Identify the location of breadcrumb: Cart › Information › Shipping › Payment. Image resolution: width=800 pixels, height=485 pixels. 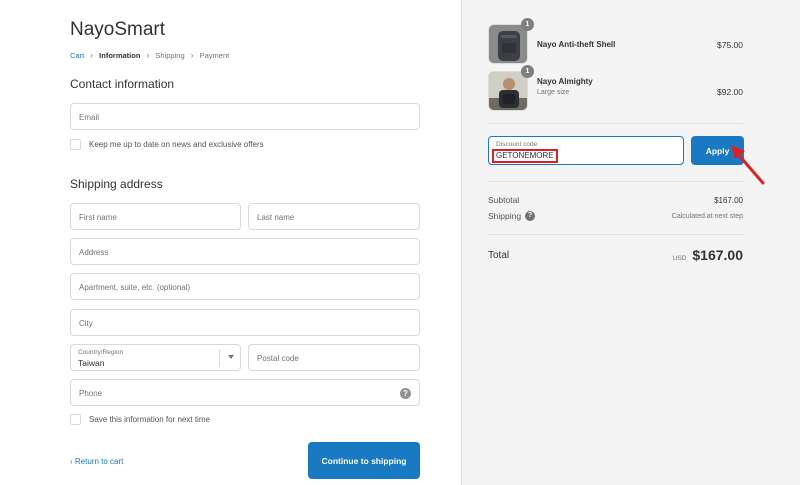
(149, 55).